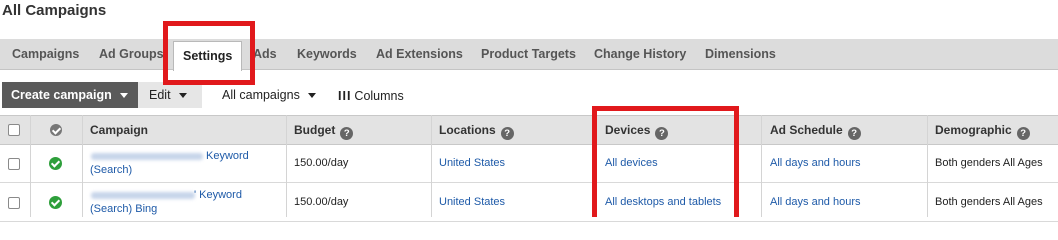 The width and height of the screenshot is (1058, 240). I want to click on header-devices: Devices?, so click(637, 130).